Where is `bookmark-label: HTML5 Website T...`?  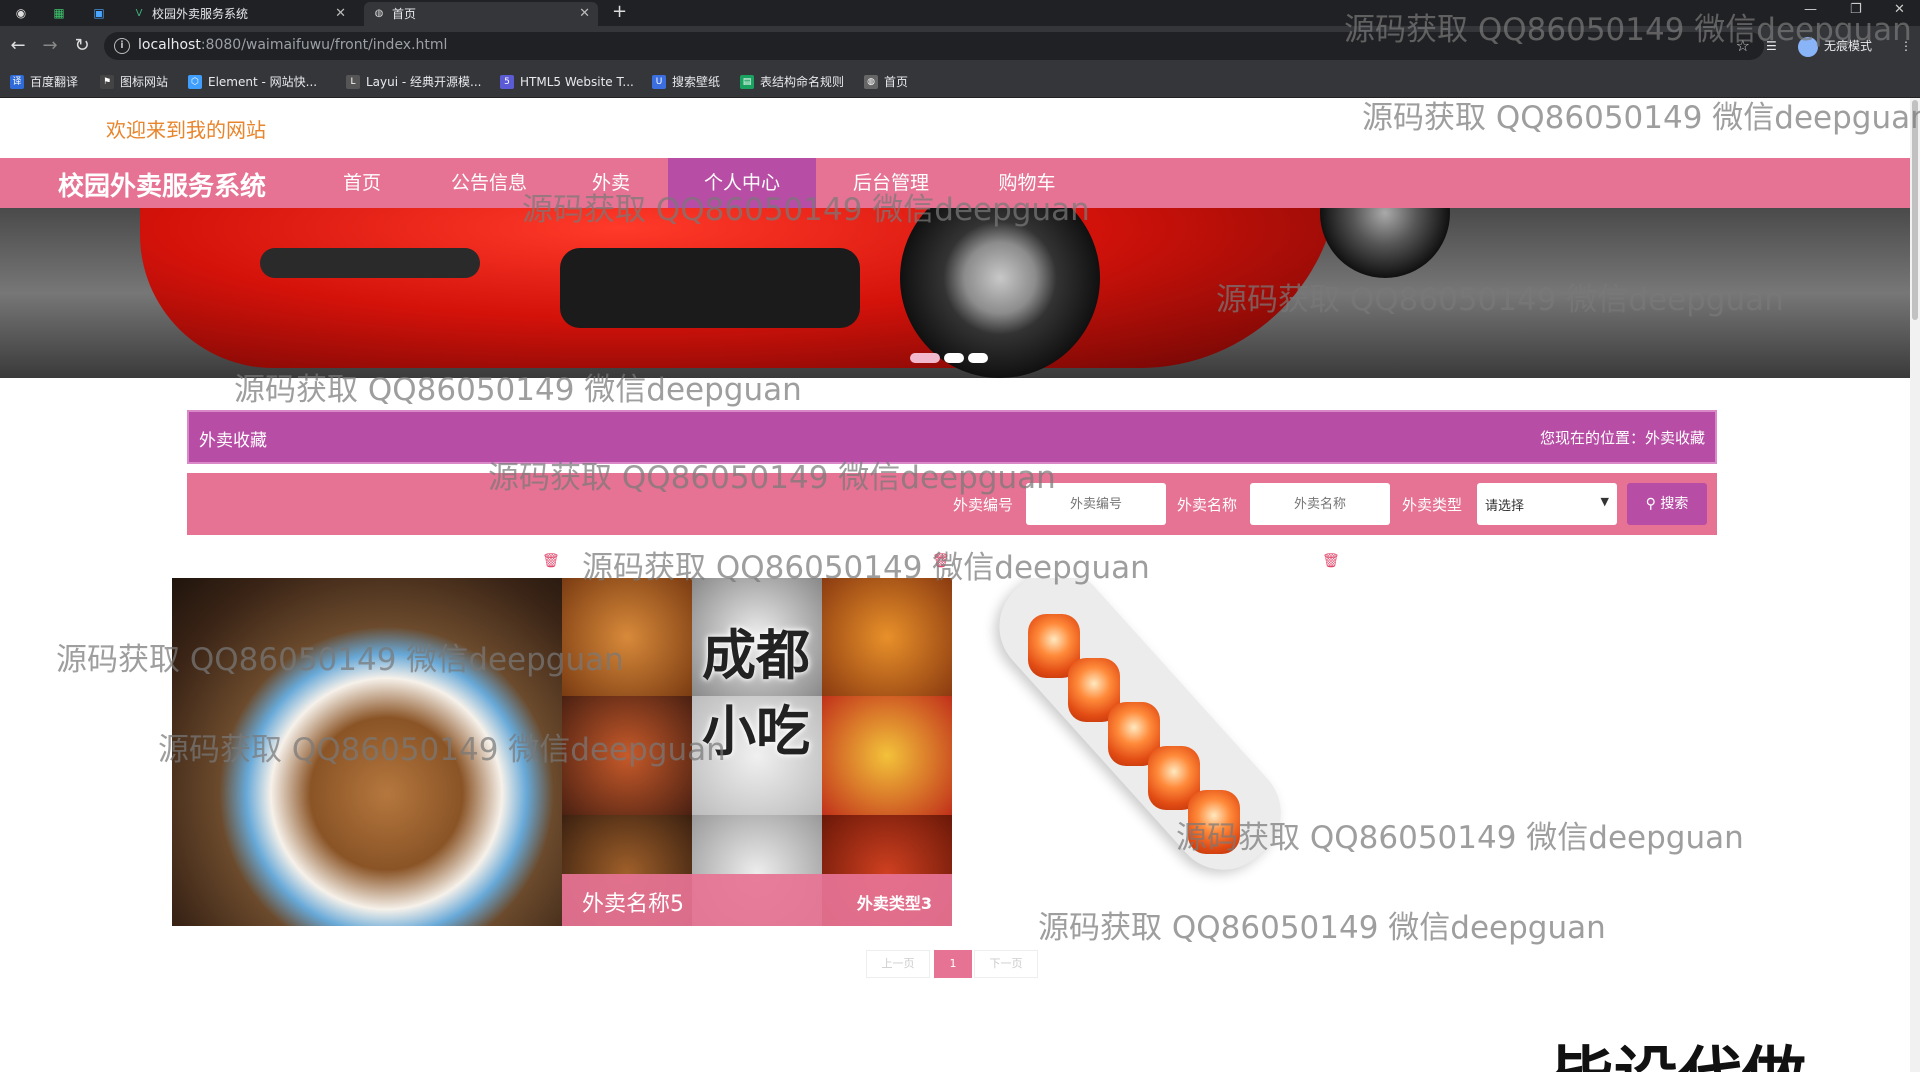 bookmark-label: HTML5 Website T... is located at coordinates (577, 82).